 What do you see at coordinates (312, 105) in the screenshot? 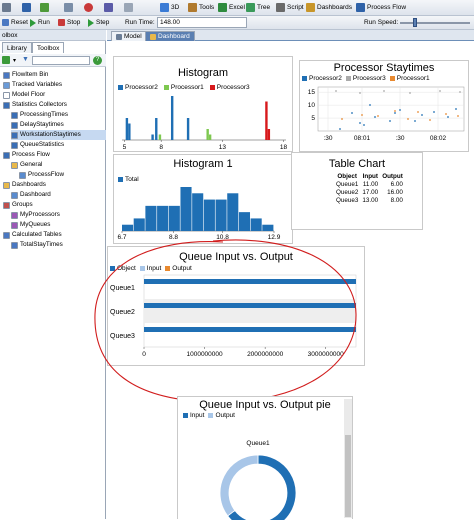
I see `y-tick-label: 10` at bounding box center [312, 105].